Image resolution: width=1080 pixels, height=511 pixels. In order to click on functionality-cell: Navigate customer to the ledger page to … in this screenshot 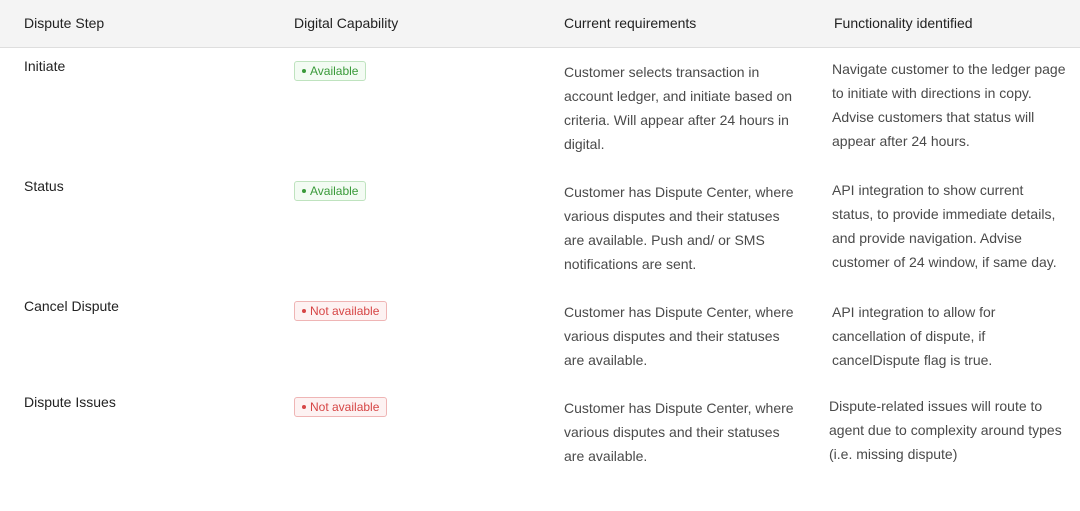, I will do `click(949, 105)`.